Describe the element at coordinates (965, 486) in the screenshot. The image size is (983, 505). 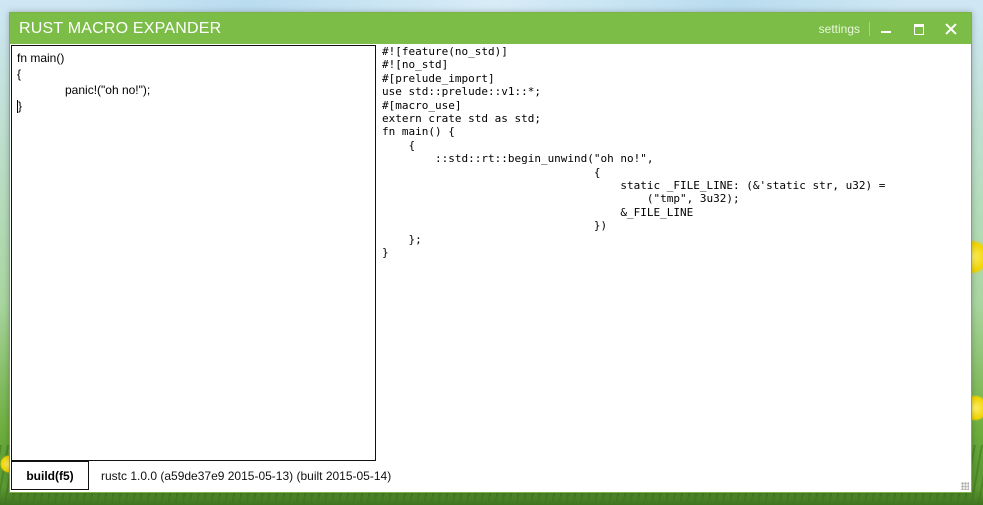
I see `resize-grip-icon` at that location.